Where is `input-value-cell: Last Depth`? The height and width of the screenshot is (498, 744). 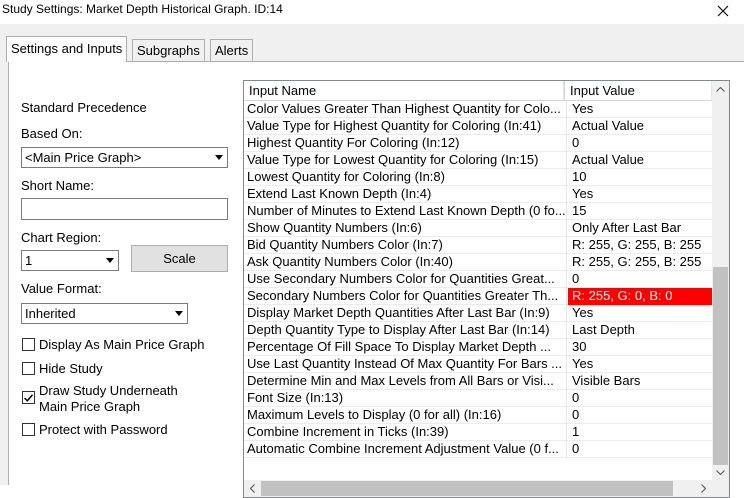
input-value-cell: Last Depth is located at coordinates (640, 330).